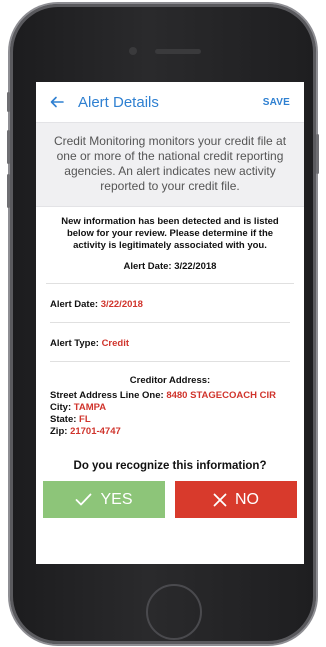 The width and height of the screenshot is (326, 647). I want to click on back-arrow-icon, so click(64, 102).